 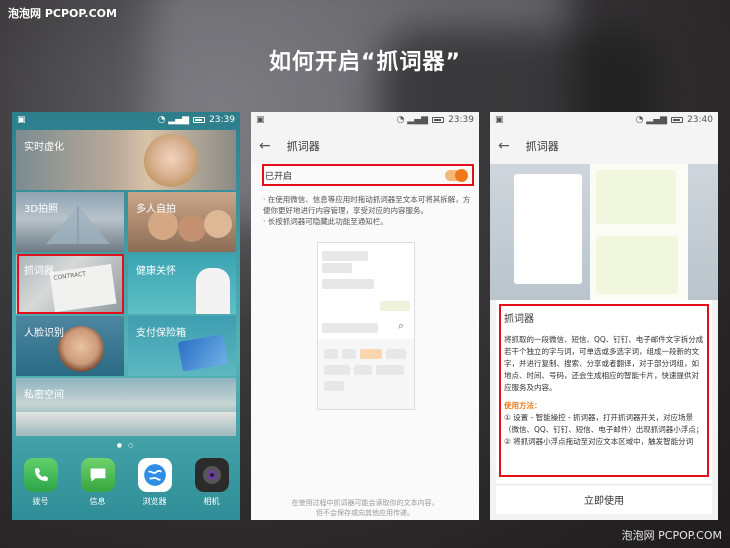 I want to click on tile-face-recognition: 人脸识别, so click(x=70, y=346).